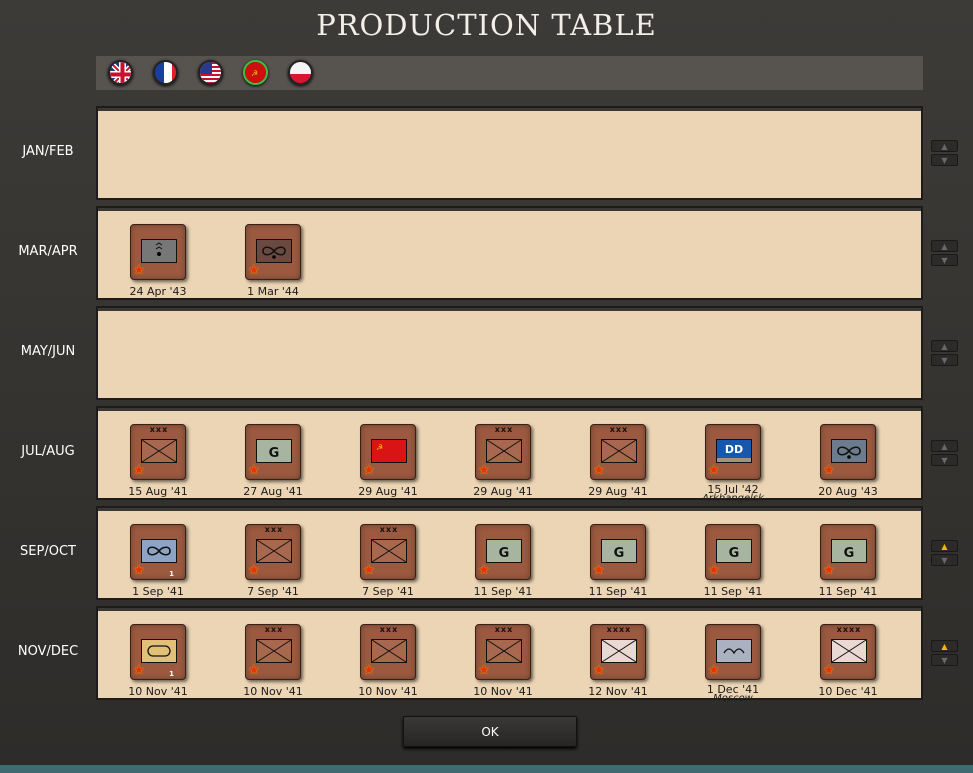 This screenshot has height=773, width=973. I want to click on unit-date: 1 Sep '41, so click(158, 591).